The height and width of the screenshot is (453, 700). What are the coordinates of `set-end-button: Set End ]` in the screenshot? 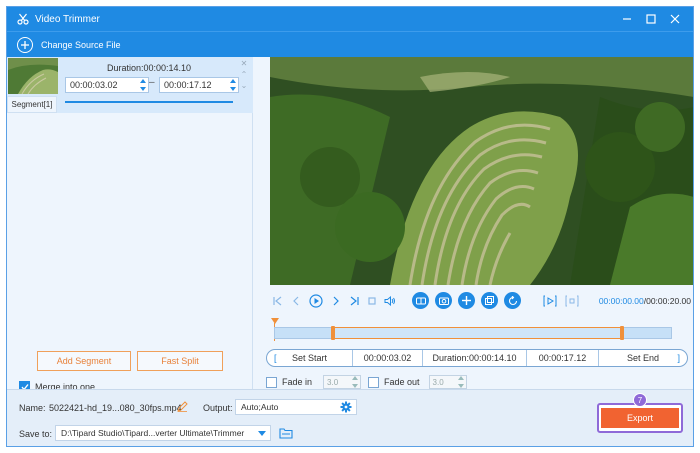 It's located at (643, 358).